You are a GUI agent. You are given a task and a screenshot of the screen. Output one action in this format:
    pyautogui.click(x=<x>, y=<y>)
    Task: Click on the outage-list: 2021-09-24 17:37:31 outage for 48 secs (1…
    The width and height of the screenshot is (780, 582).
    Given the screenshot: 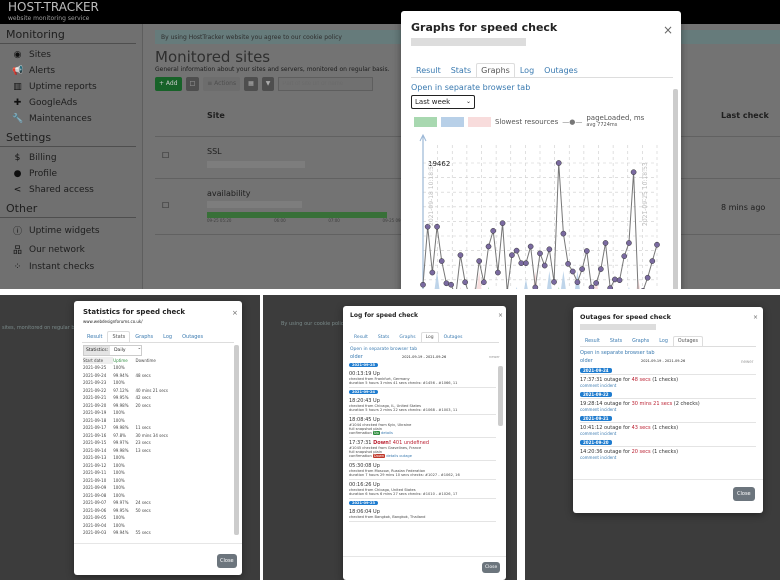 What is the action you would take?
    pyautogui.click(x=668, y=416)
    